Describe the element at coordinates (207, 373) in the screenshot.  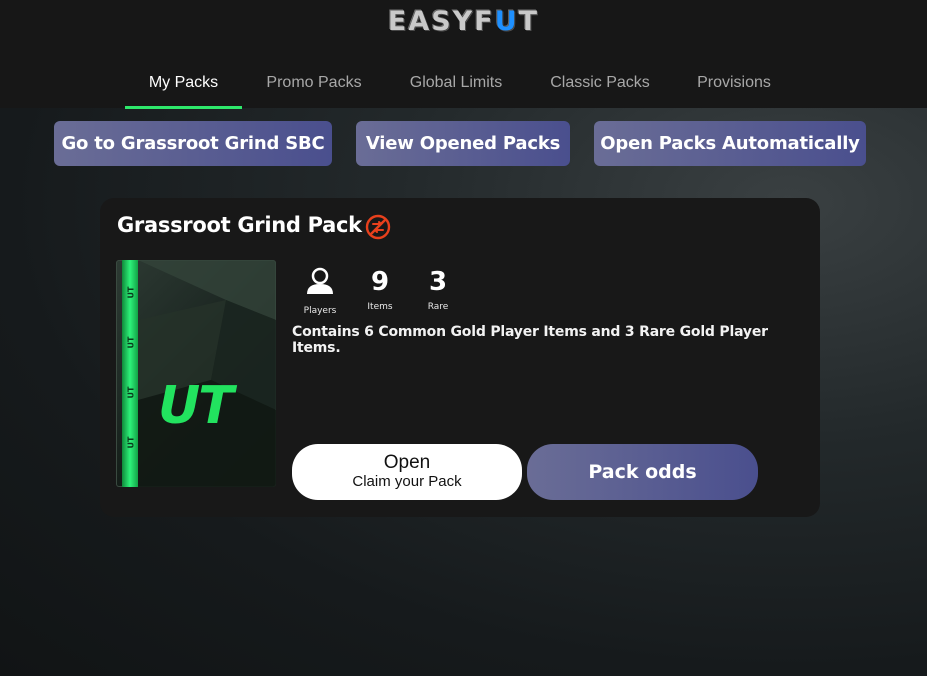
I see `pack-art-facets` at that location.